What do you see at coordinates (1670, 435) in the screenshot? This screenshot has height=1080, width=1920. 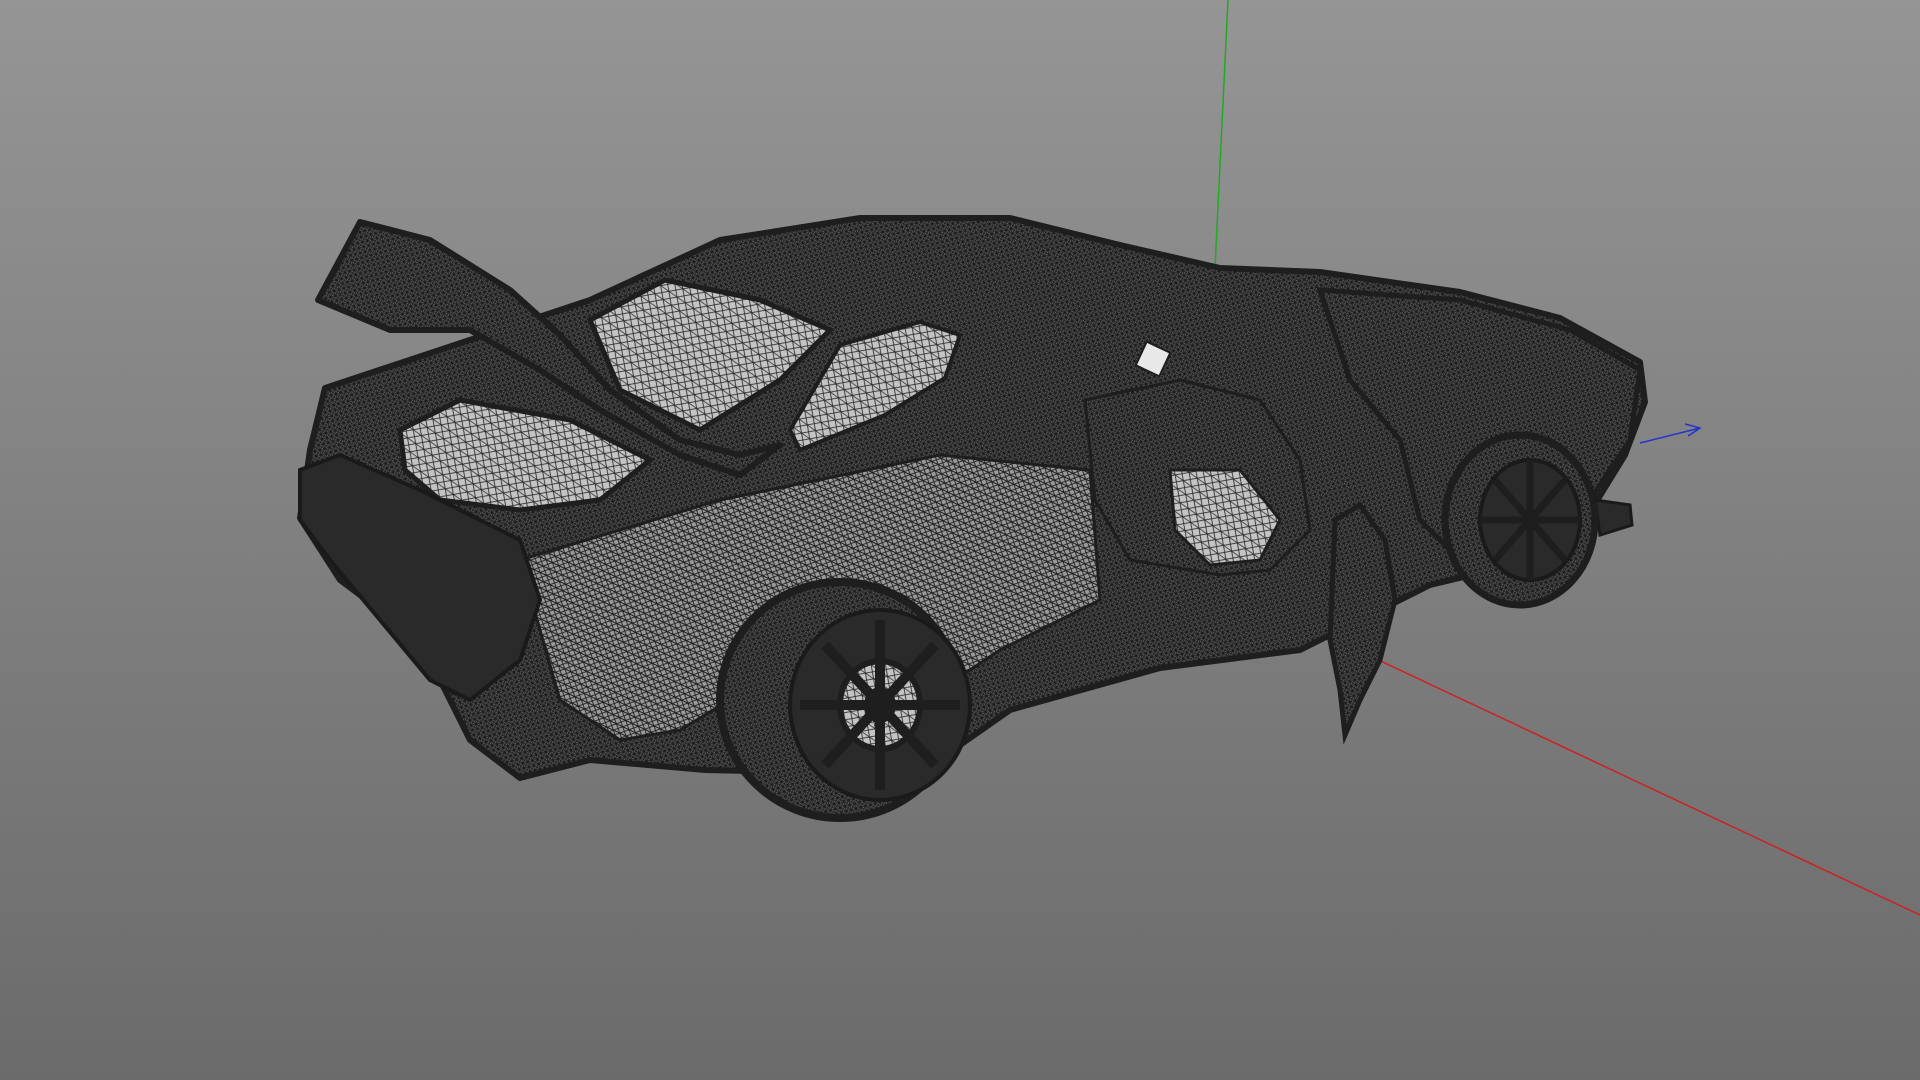 I see `z-axis-line` at bounding box center [1670, 435].